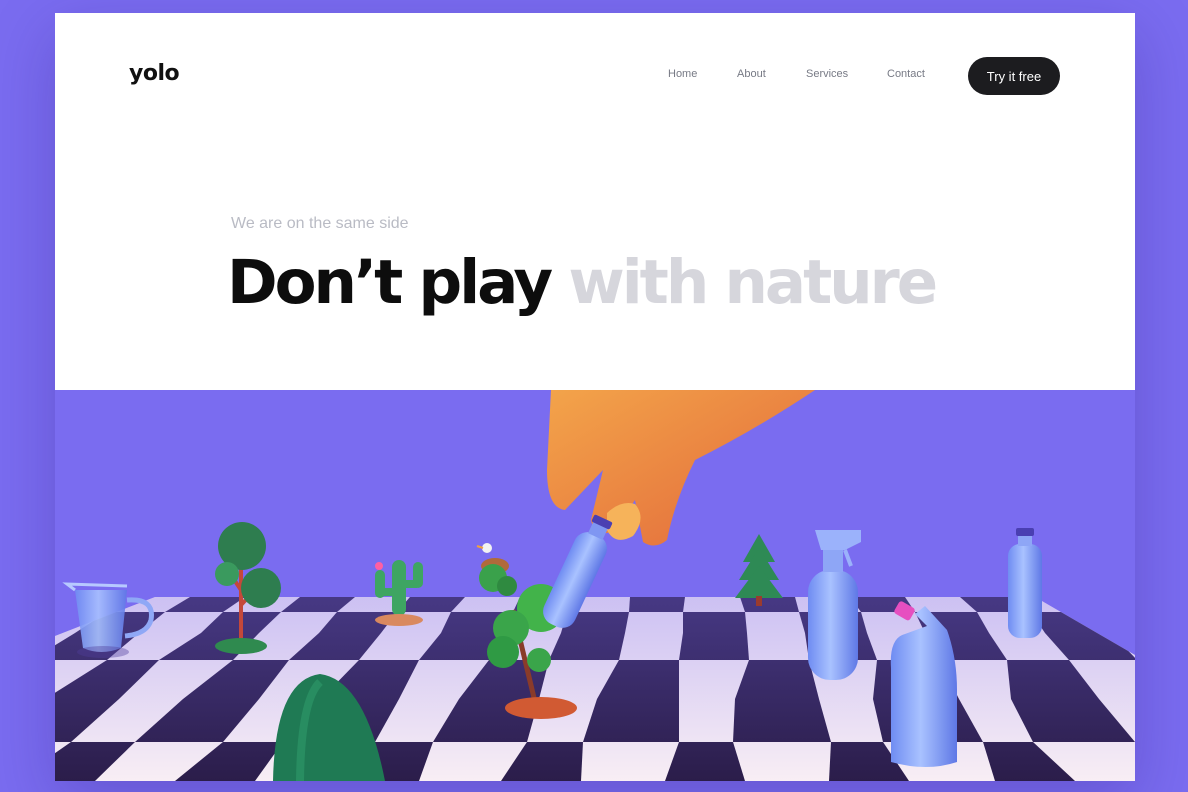  What do you see at coordinates (827, 74) in the screenshot?
I see `nav-services: Services` at bounding box center [827, 74].